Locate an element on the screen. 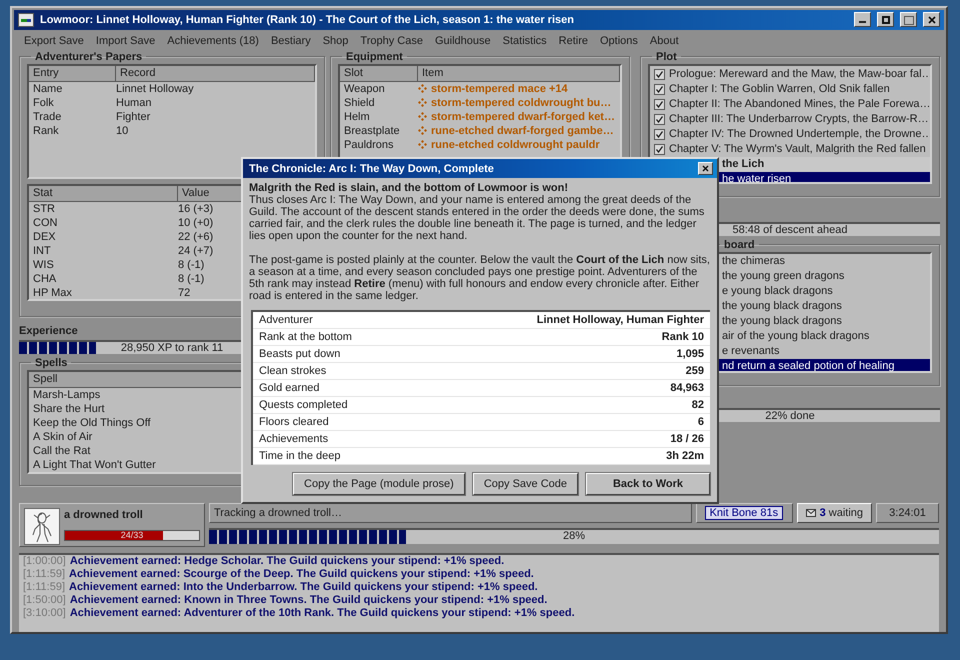  log-timestamp: [1:50:00] is located at coordinates (44, 601).